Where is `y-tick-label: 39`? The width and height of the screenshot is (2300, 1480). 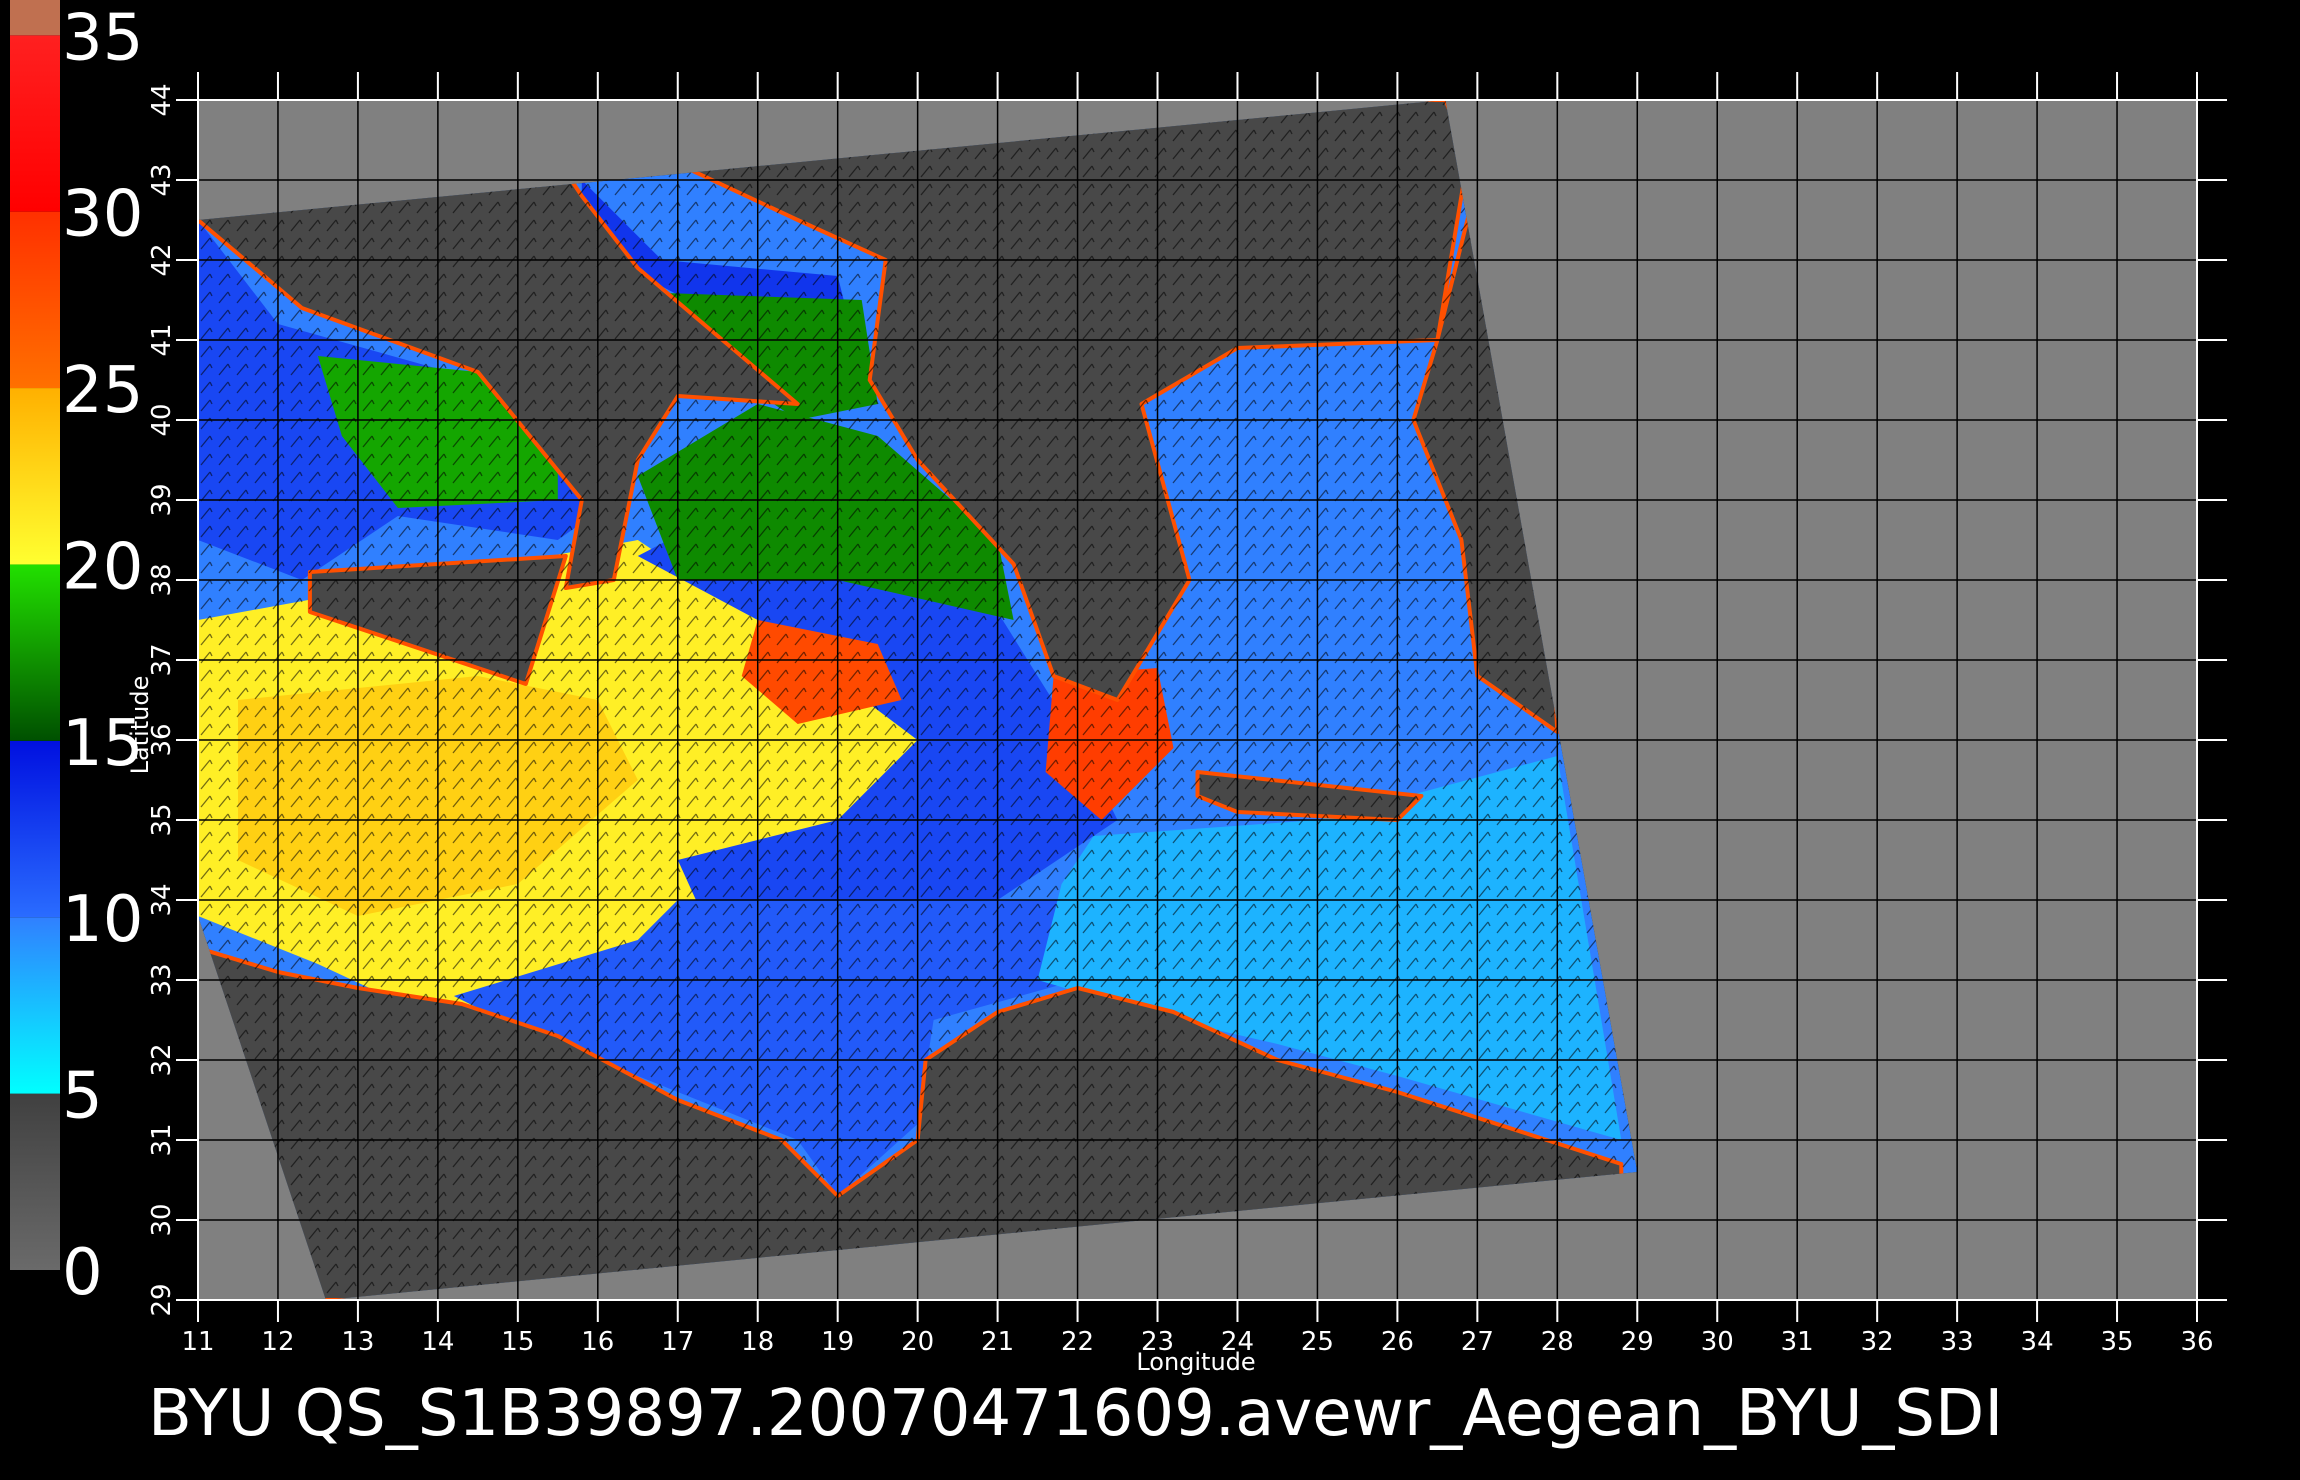
y-tick-label: 39 is located at coordinates (162, 499).